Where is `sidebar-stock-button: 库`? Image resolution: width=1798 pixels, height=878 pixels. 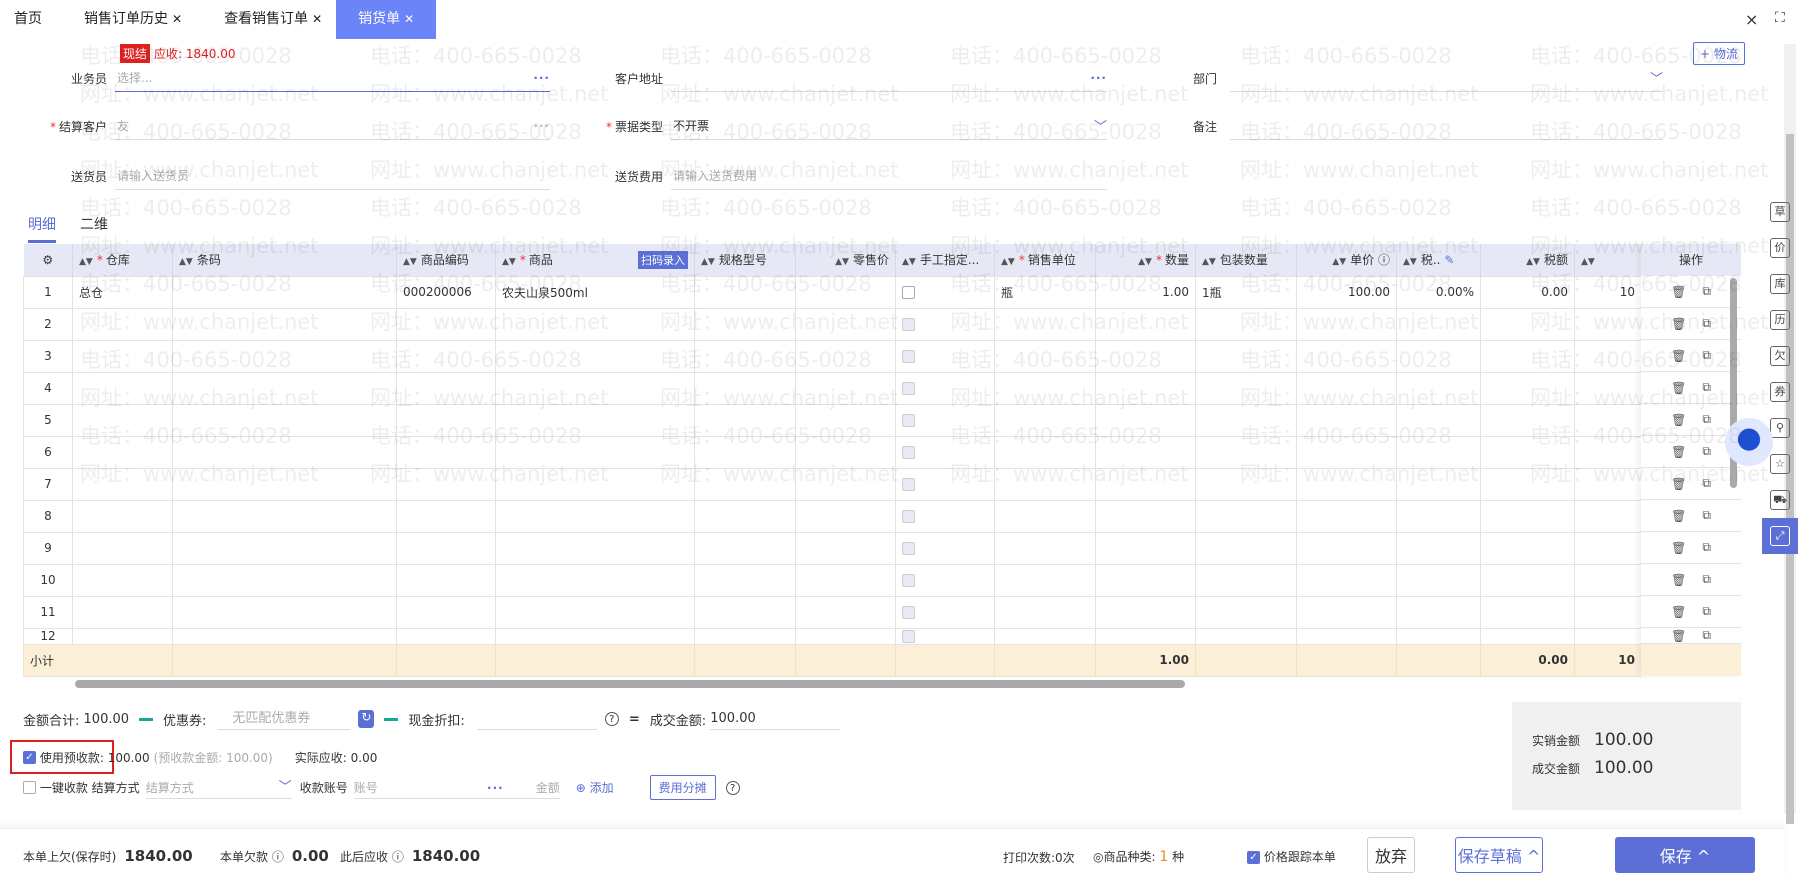
sidebar-stock-button: 库 is located at coordinates (1780, 284).